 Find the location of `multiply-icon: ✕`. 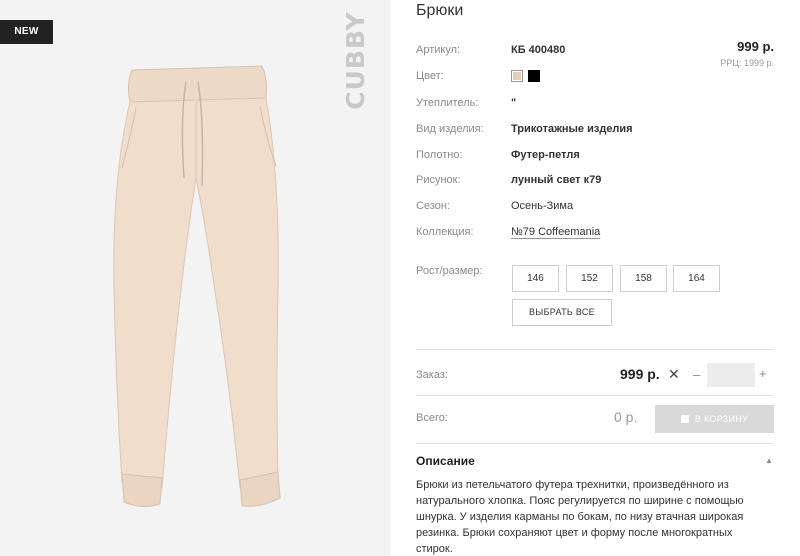

multiply-icon: ✕ is located at coordinates (674, 374).